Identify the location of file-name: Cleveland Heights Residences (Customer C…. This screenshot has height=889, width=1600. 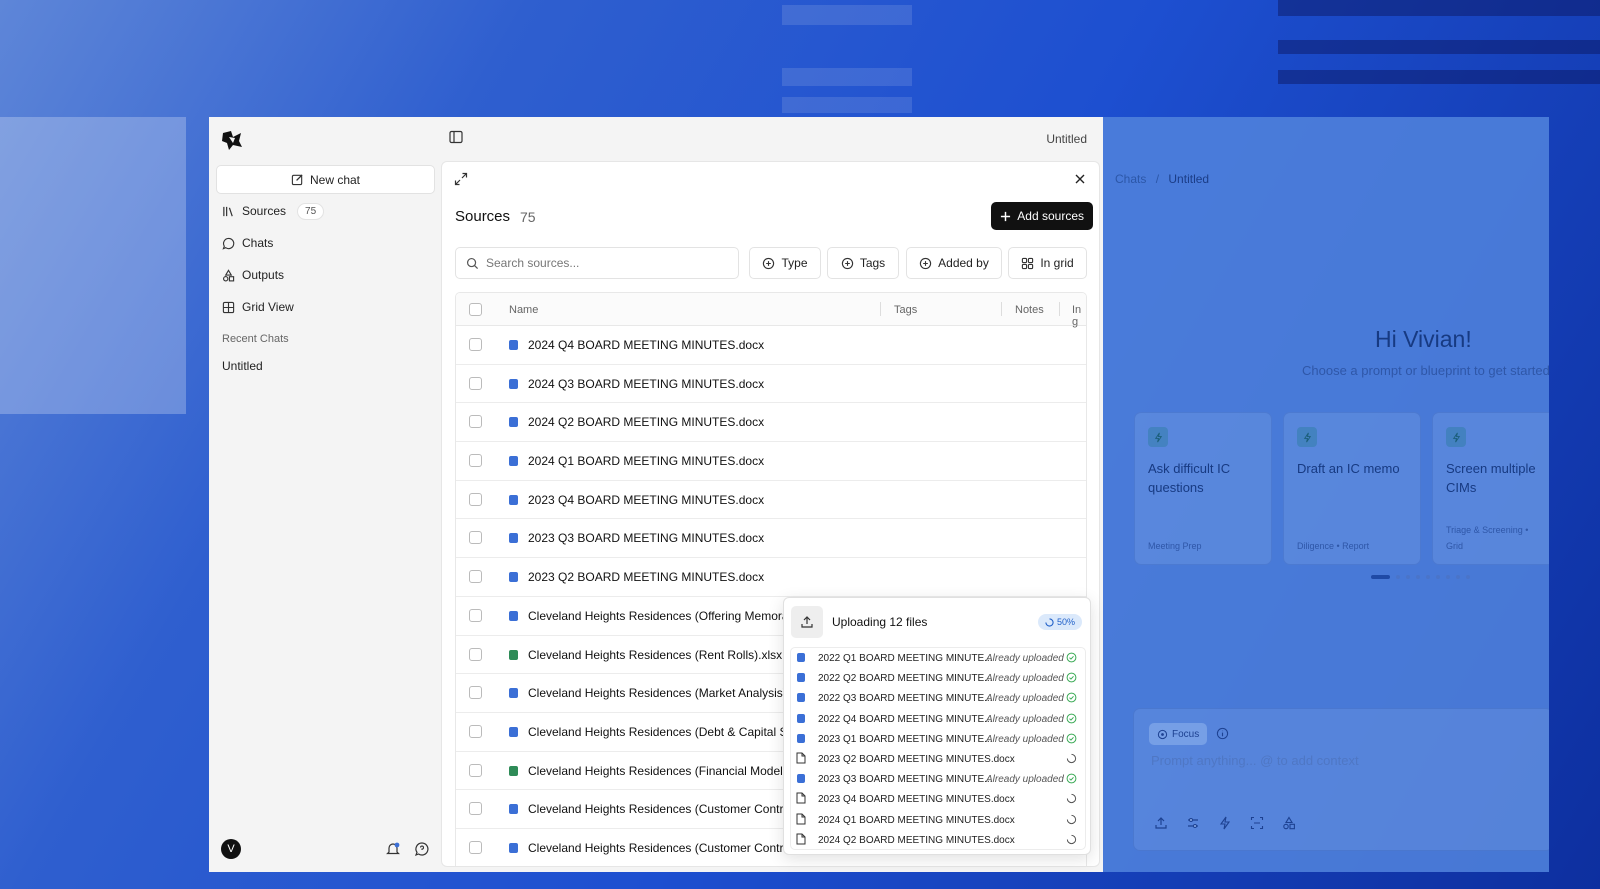
(662, 809).